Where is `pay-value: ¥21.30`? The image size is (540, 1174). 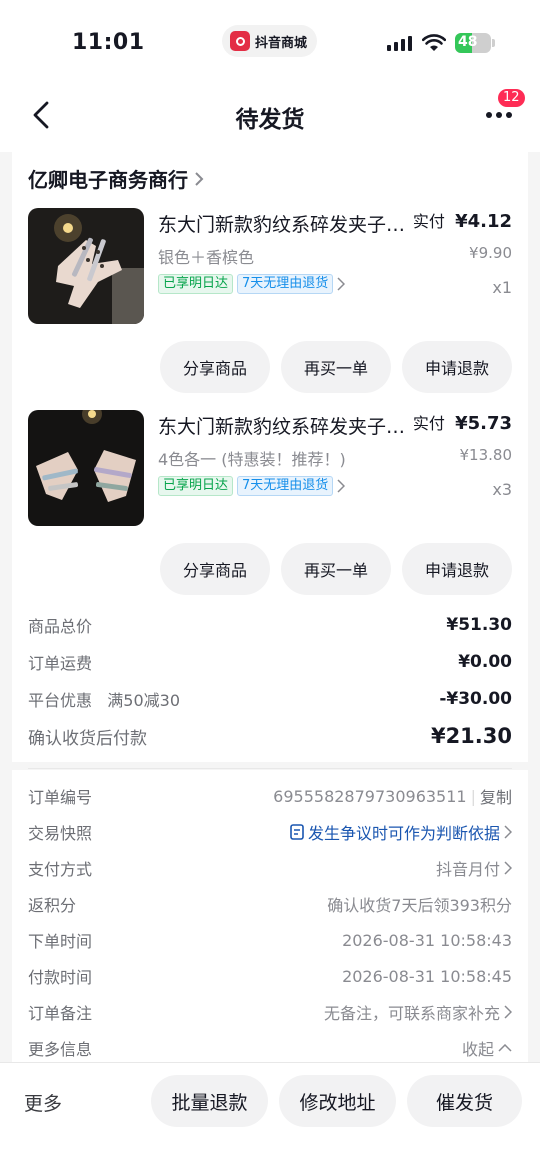
pay-value: ¥21.30 is located at coordinates (471, 736).